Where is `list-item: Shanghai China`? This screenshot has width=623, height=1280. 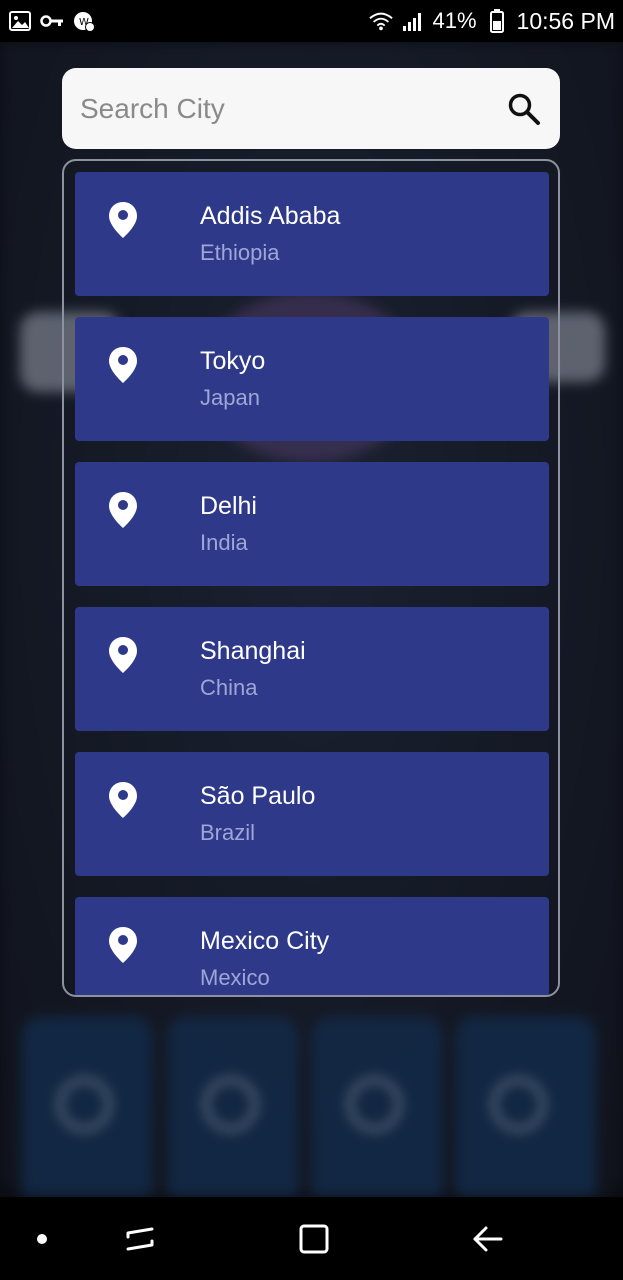
list-item: Shanghai China is located at coordinates (312, 669).